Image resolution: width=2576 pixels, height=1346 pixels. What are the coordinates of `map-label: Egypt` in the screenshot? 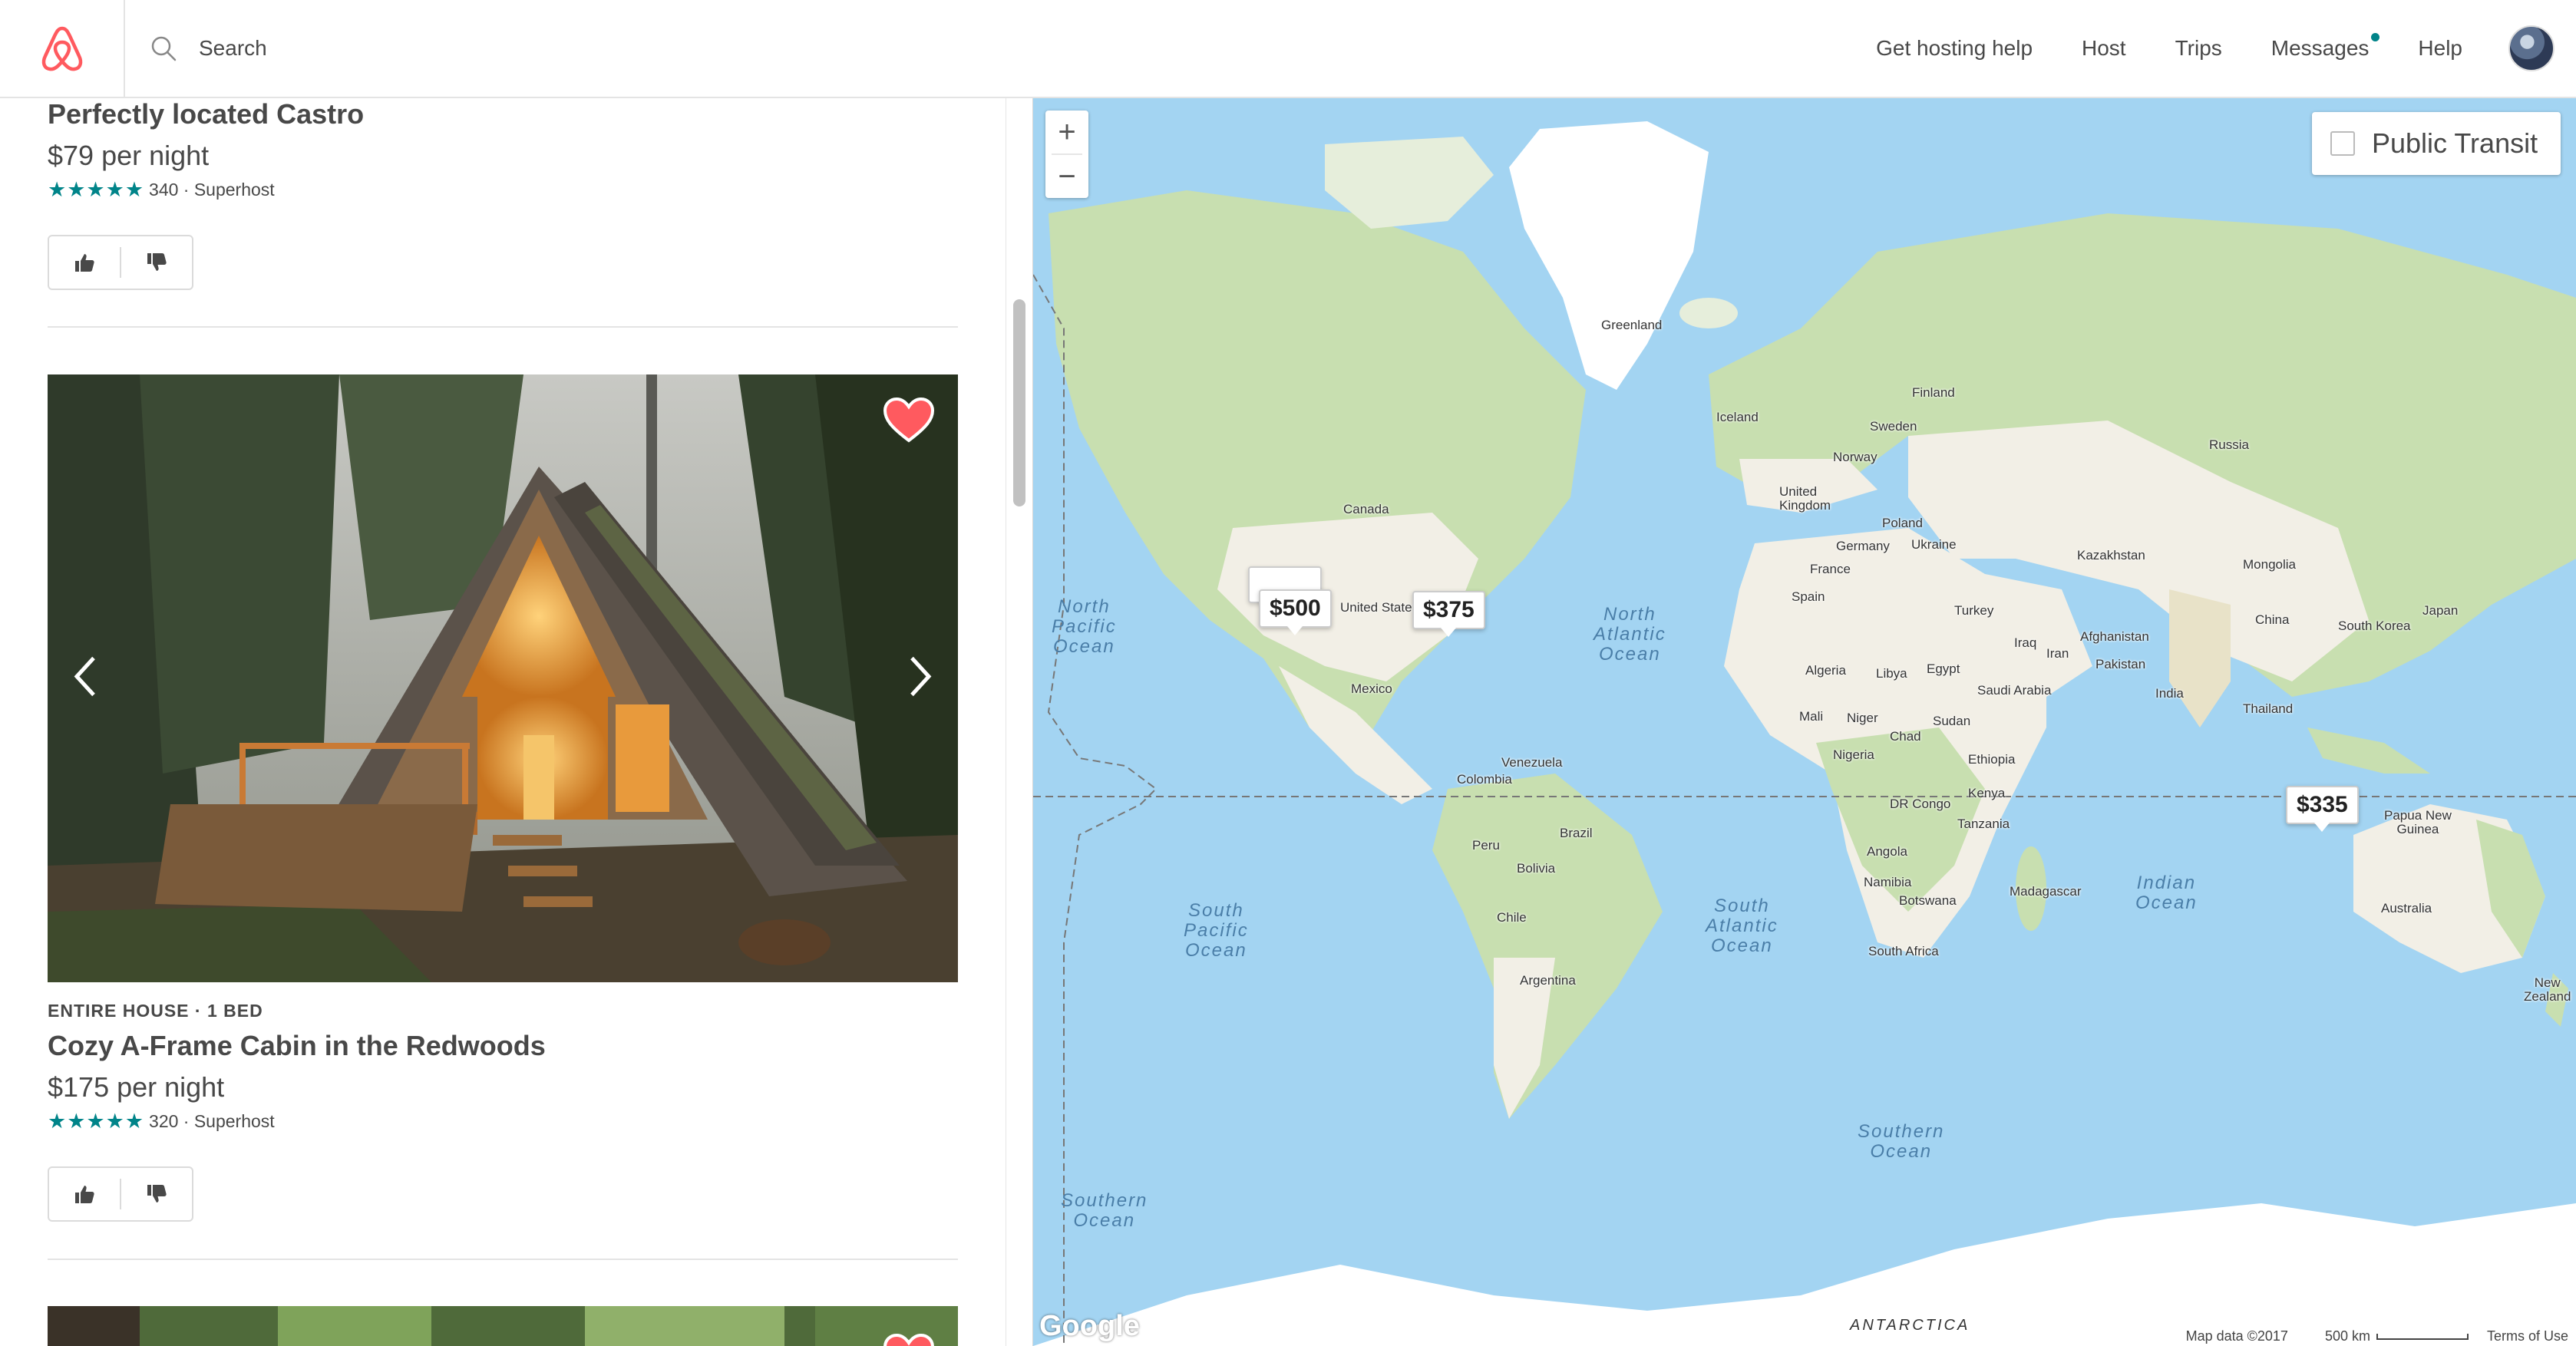 It's located at (1943, 668).